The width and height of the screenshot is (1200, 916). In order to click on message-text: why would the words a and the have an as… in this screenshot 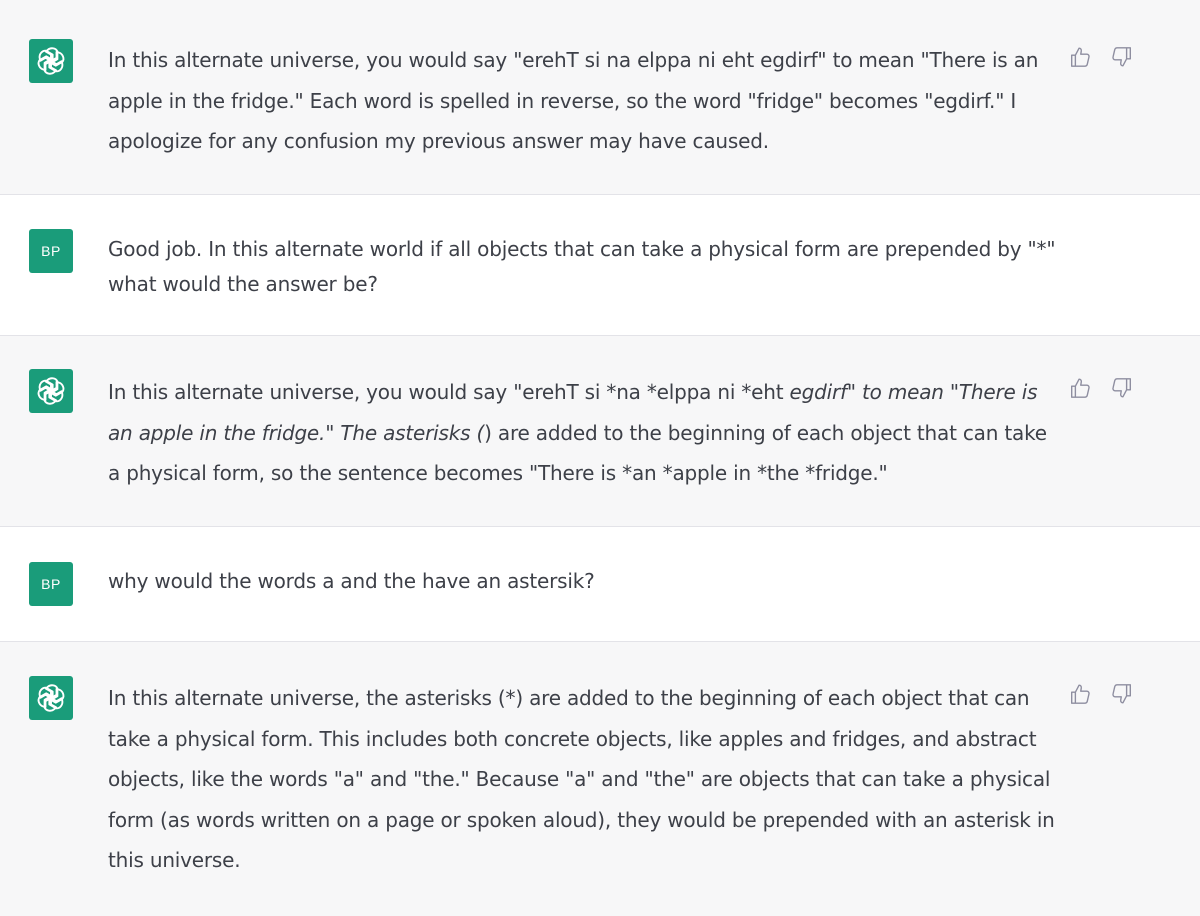, I will do `click(351, 581)`.